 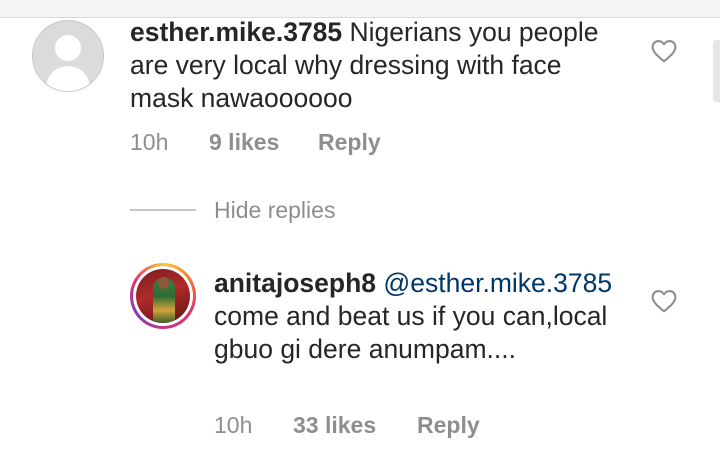 What do you see at coordinates (497, 283) in the screenshot?
I see `reply-mention: @esther.mike.3785` at bounding box center [497, 283].